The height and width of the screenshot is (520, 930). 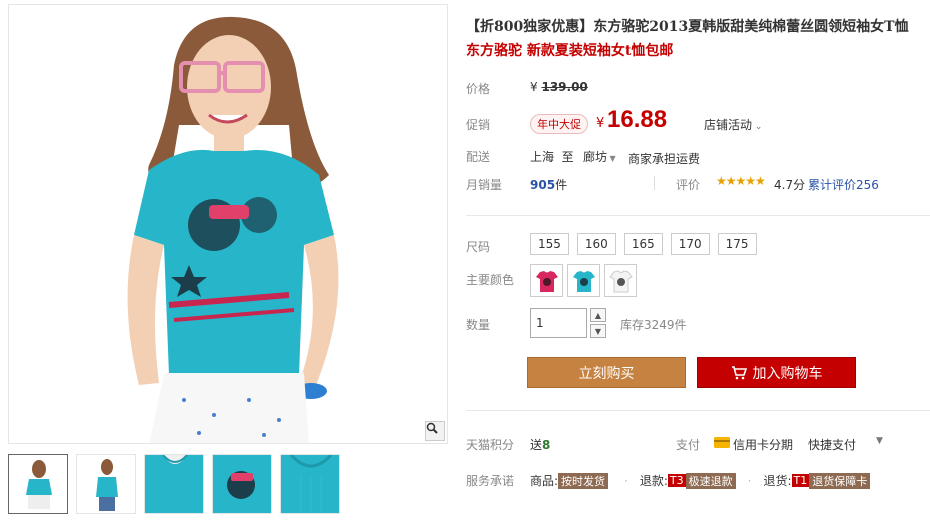 What do you see at coordinates (777, 481) in the screenshot?
I see `return-label: 退货:` at bounding box center [777, 481].